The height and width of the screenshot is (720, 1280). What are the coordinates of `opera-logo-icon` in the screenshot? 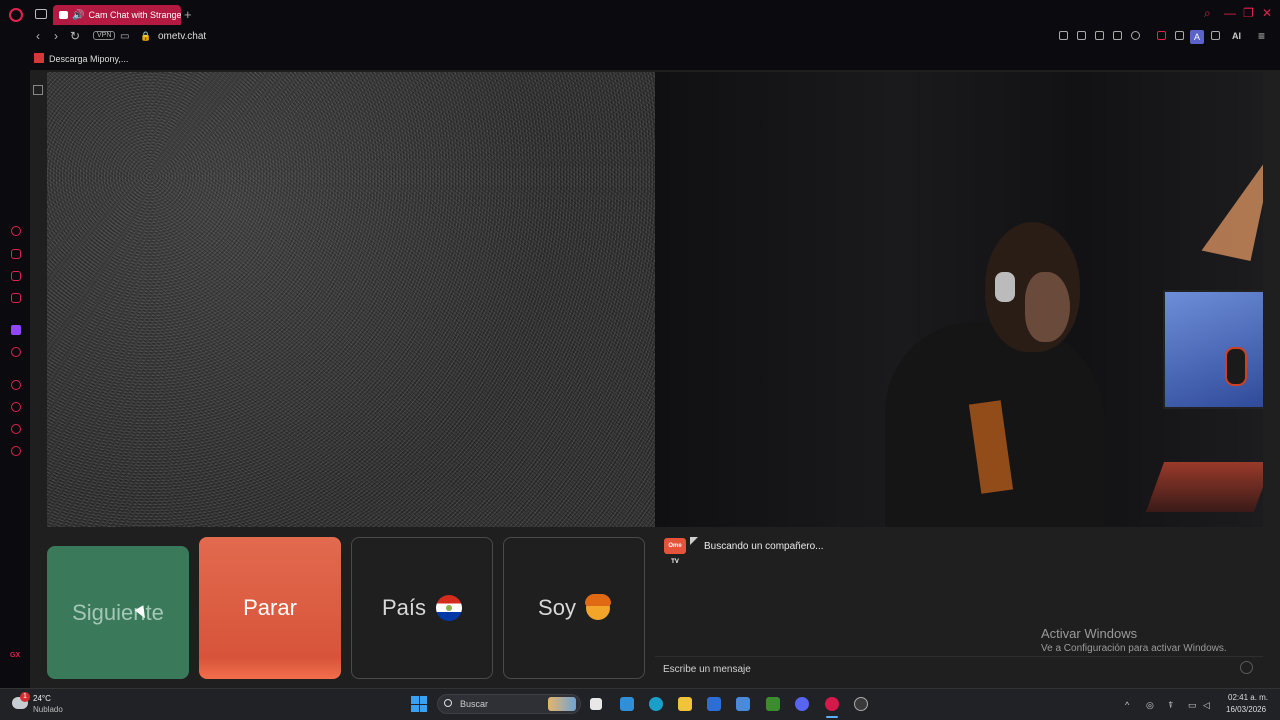 It's located at (16, 15).